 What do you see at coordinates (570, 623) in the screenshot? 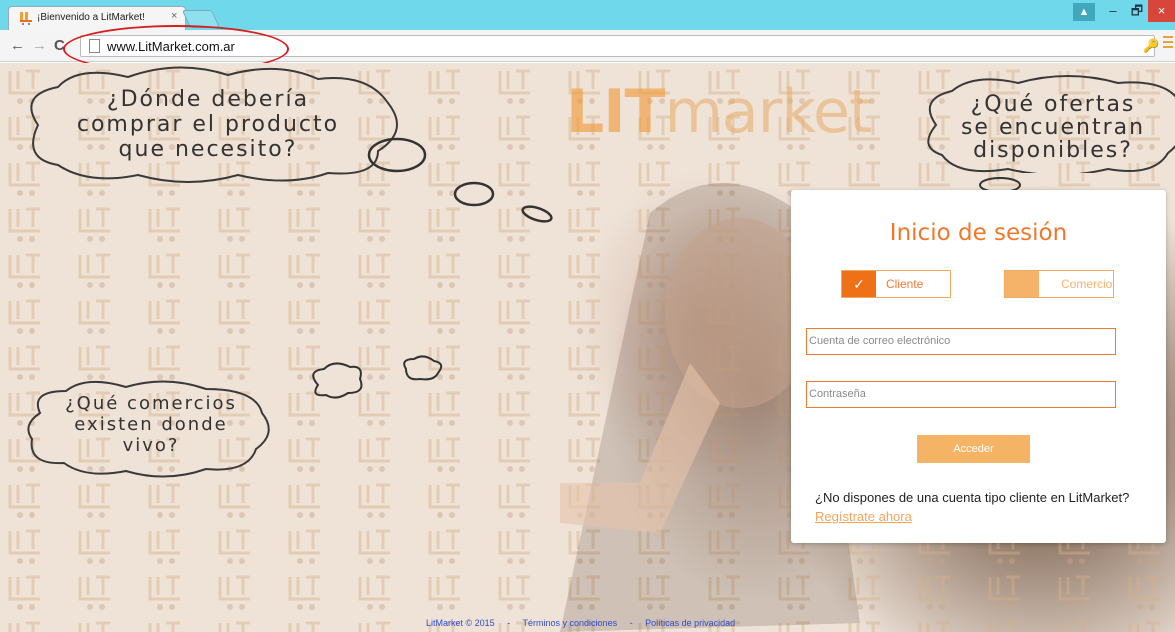
I see `footer-terms-link: Términos y condiciones` at bounding box center [570, 623].